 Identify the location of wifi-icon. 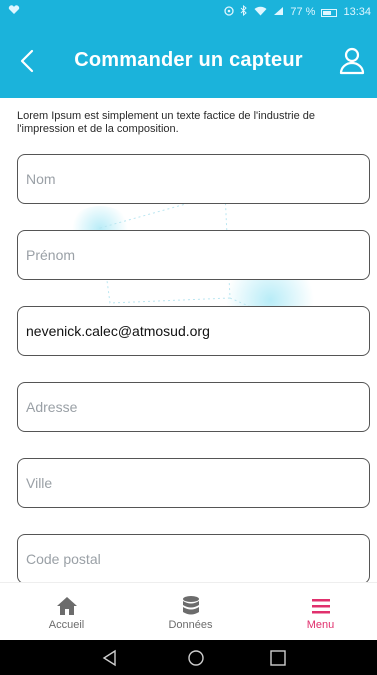
(260, 12).